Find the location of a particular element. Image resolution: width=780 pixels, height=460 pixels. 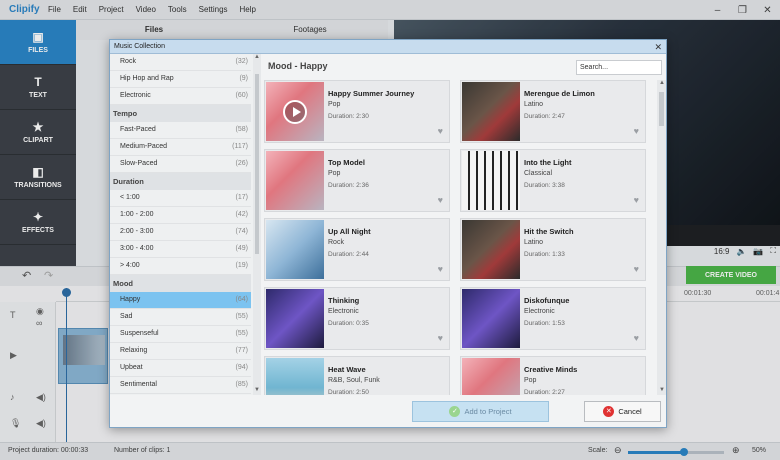

category-count: (42) is located at coordinates (241, 214).